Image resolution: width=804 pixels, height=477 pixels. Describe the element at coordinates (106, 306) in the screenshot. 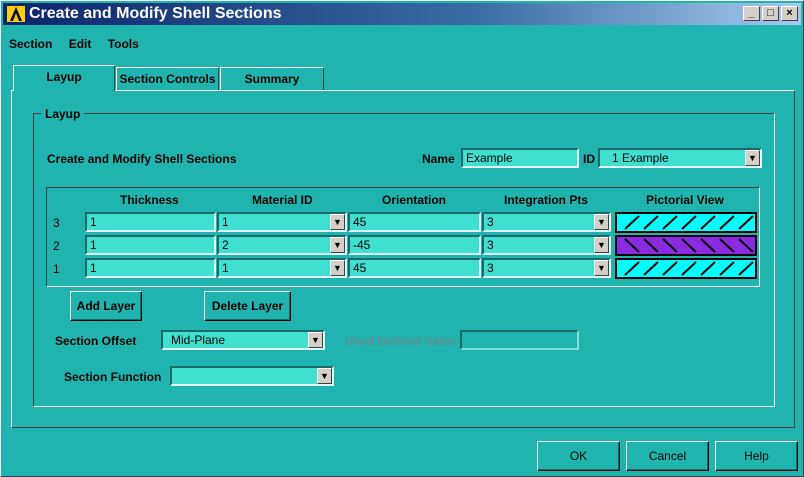

I see `add-layer-button: Add Layer` at that location.